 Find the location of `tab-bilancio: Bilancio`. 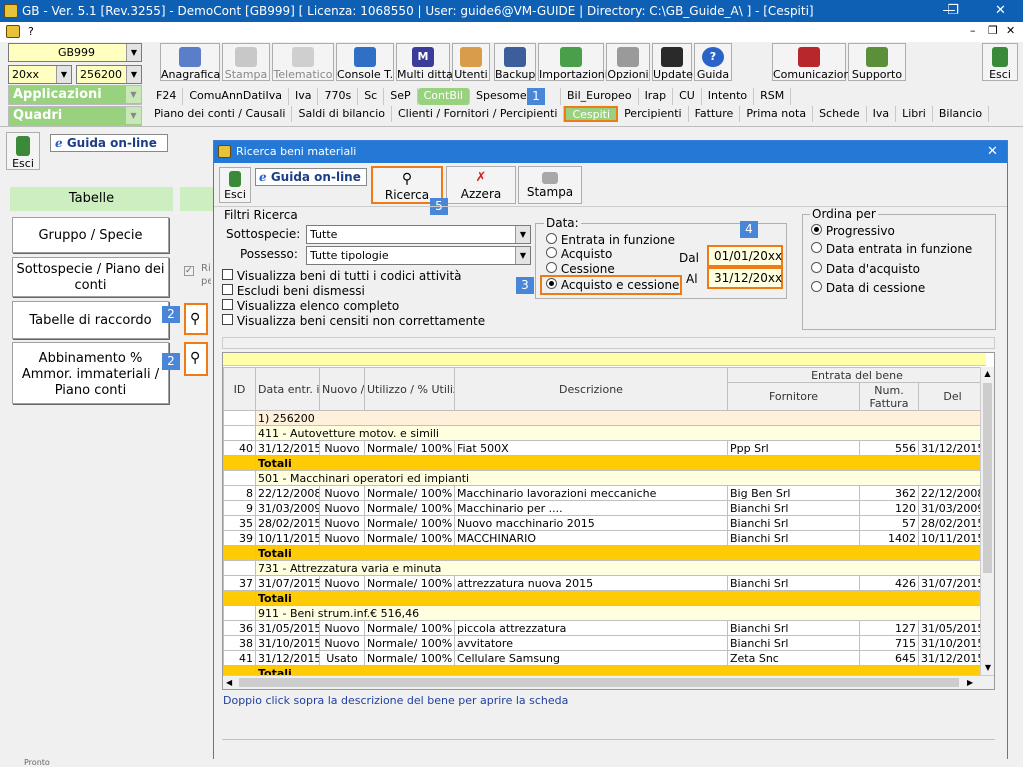

tab-bilancio: Bilancio is located at coordinates (961, 114).